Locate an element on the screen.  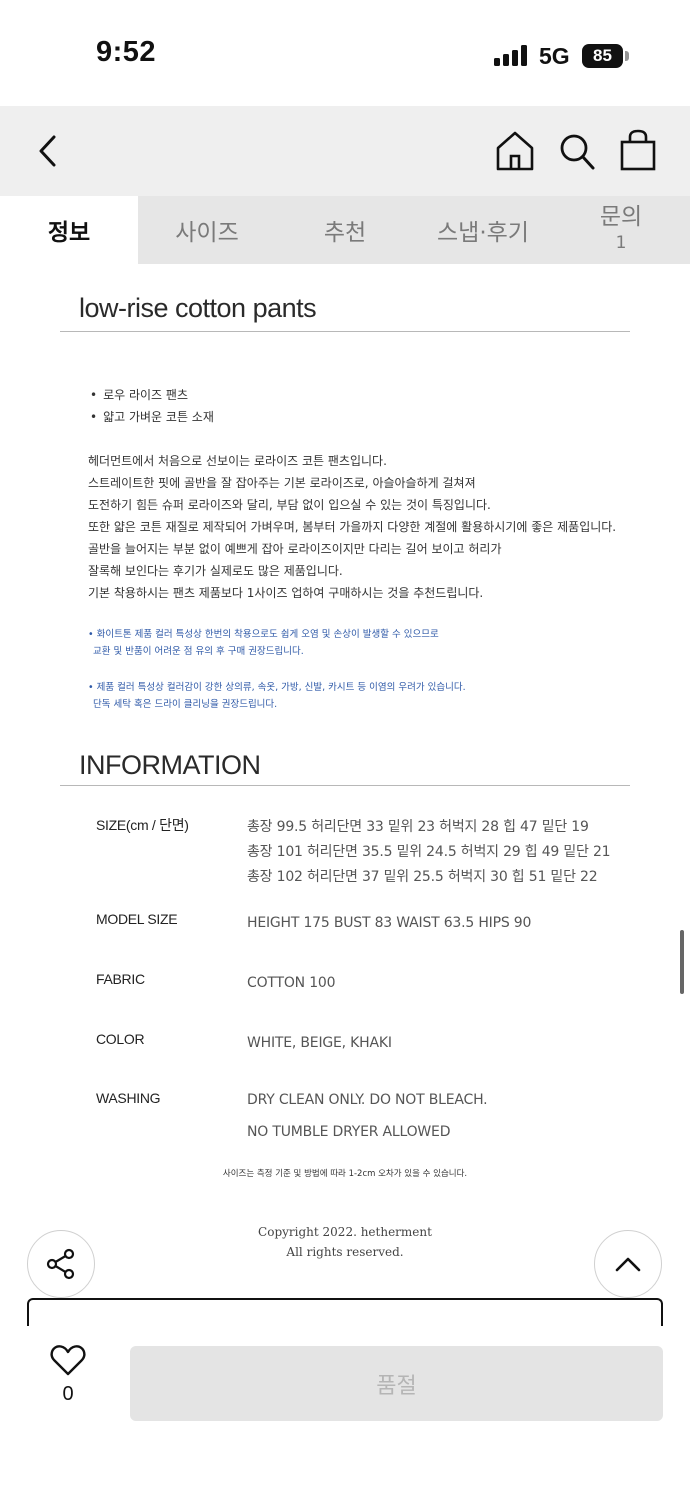
tab-recommend: 추천 is located at coordinates (345, 230).